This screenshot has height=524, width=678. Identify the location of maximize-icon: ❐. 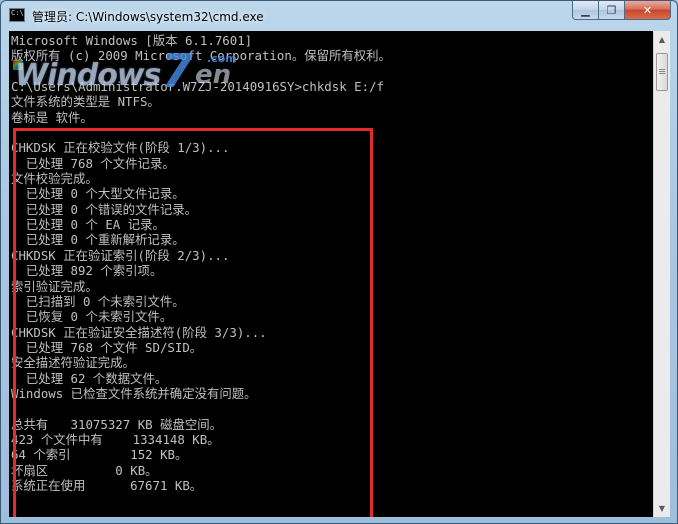
(611, 10).